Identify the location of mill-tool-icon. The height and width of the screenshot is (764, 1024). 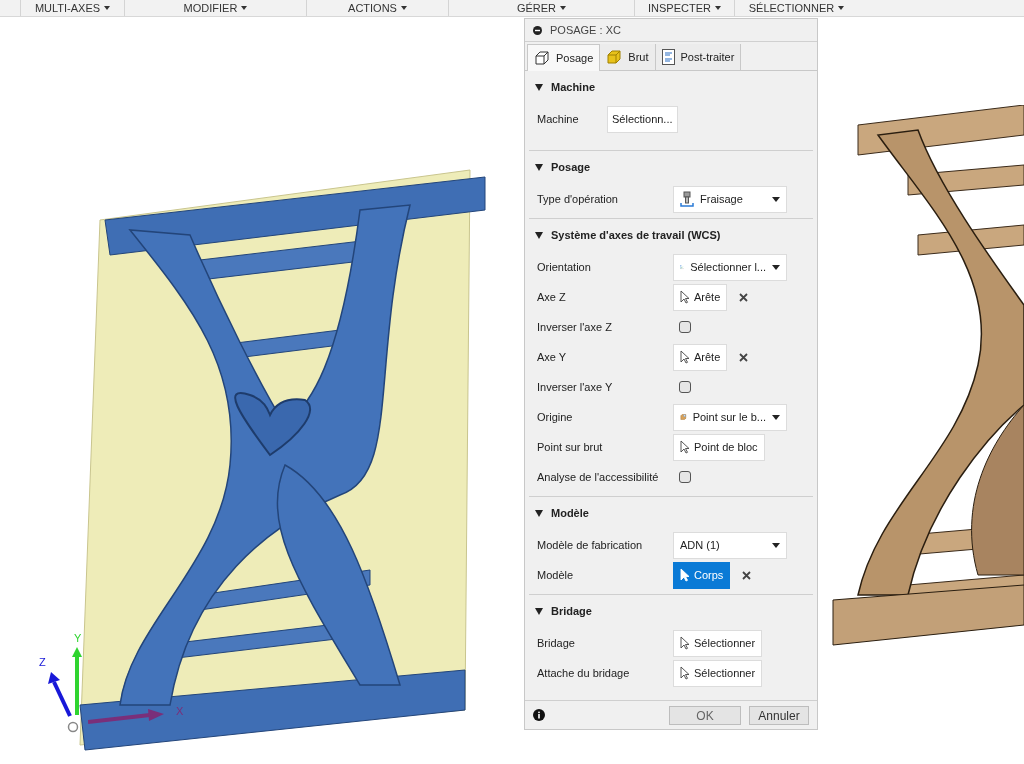
(687, 199).